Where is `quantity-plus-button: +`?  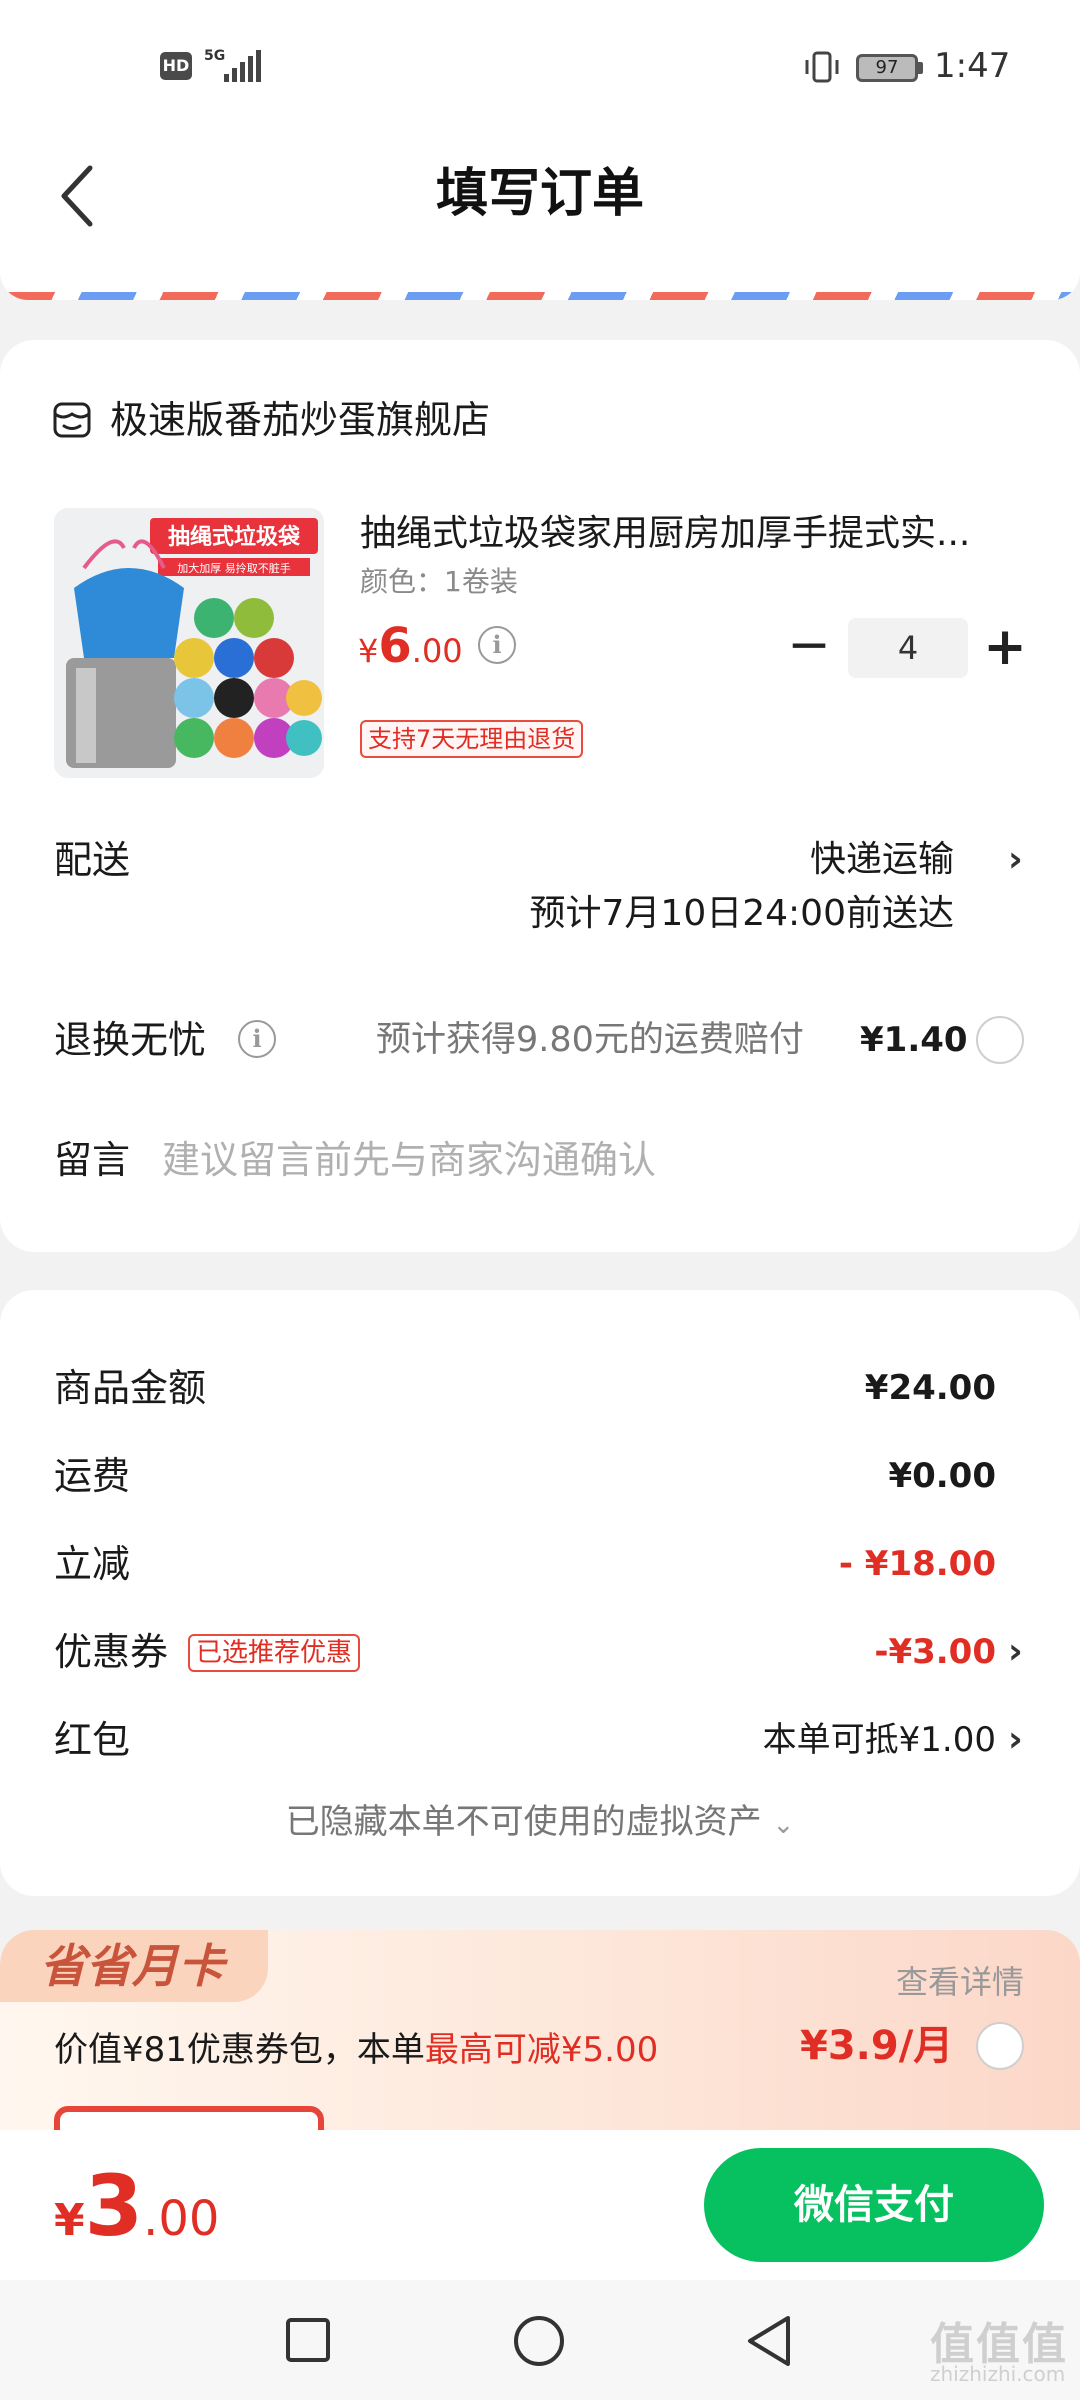
quantity-plus-button: + is located at coordinates (1005, 648).